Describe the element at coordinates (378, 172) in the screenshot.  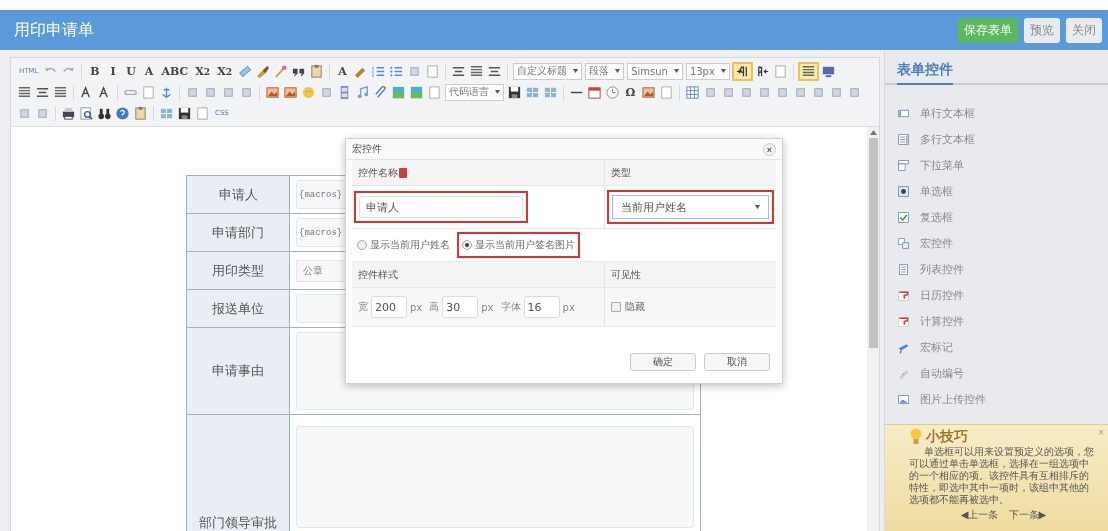
I see `field-label: 控件名称` at that location.